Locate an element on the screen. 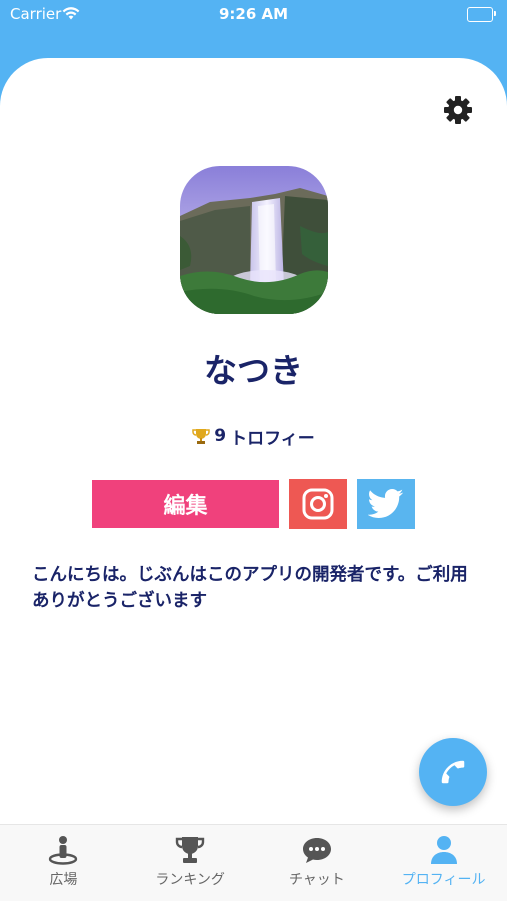 The height and width of the screenshot is (901, 507). settings-button is located at coordinates (458, 110).